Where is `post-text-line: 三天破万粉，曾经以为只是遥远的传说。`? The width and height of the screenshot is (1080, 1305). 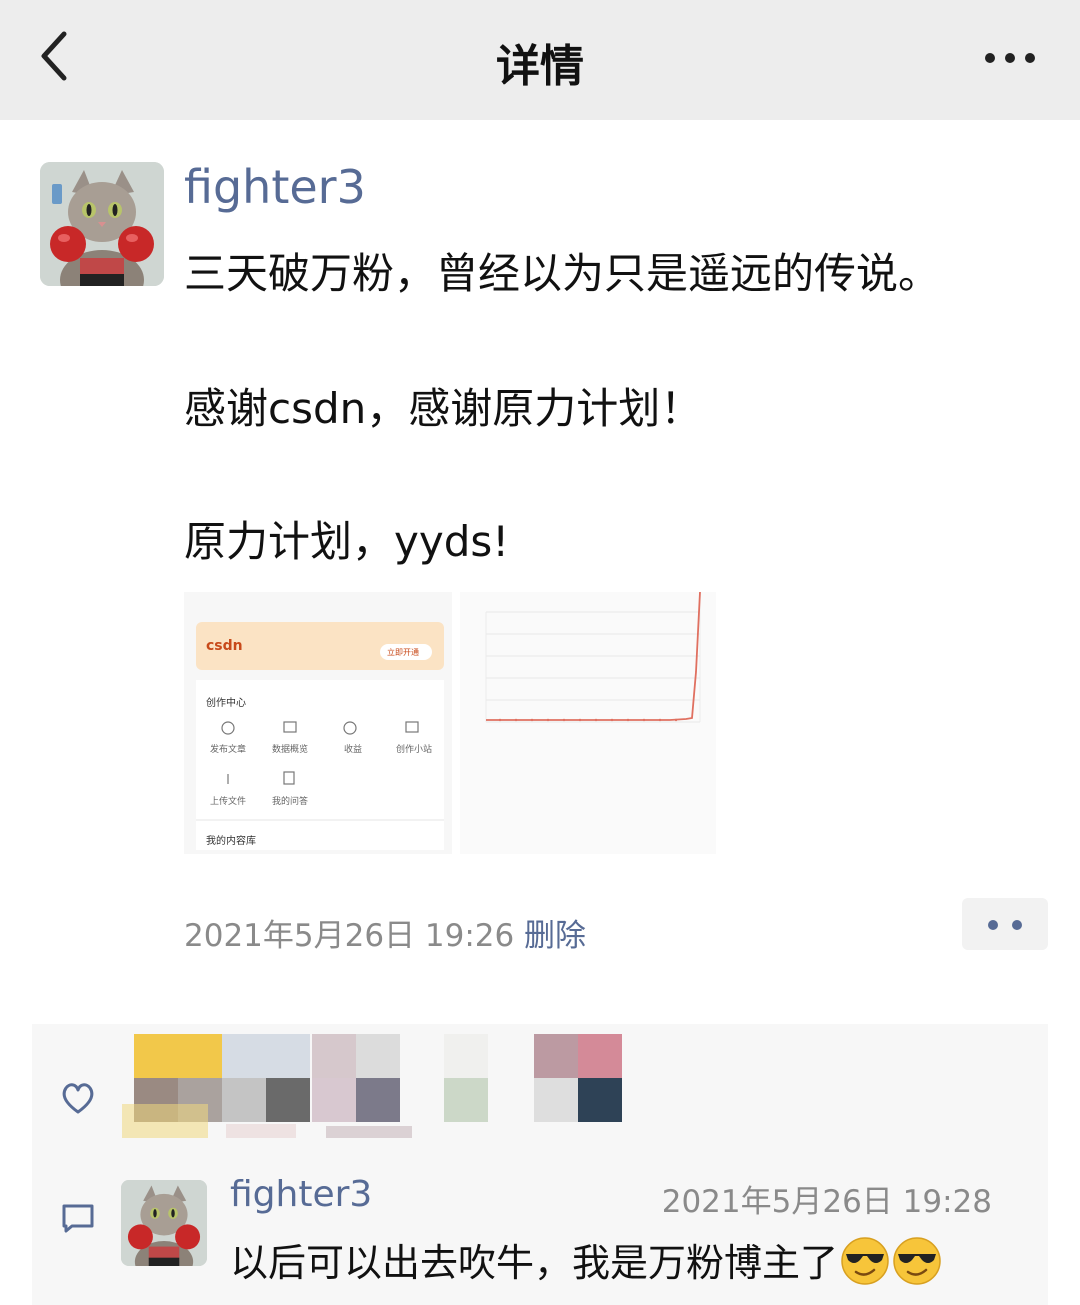
post-text-line: 三天破万粉，曾经以为只是遥远的传说。 is located at coordinates (562, 273).